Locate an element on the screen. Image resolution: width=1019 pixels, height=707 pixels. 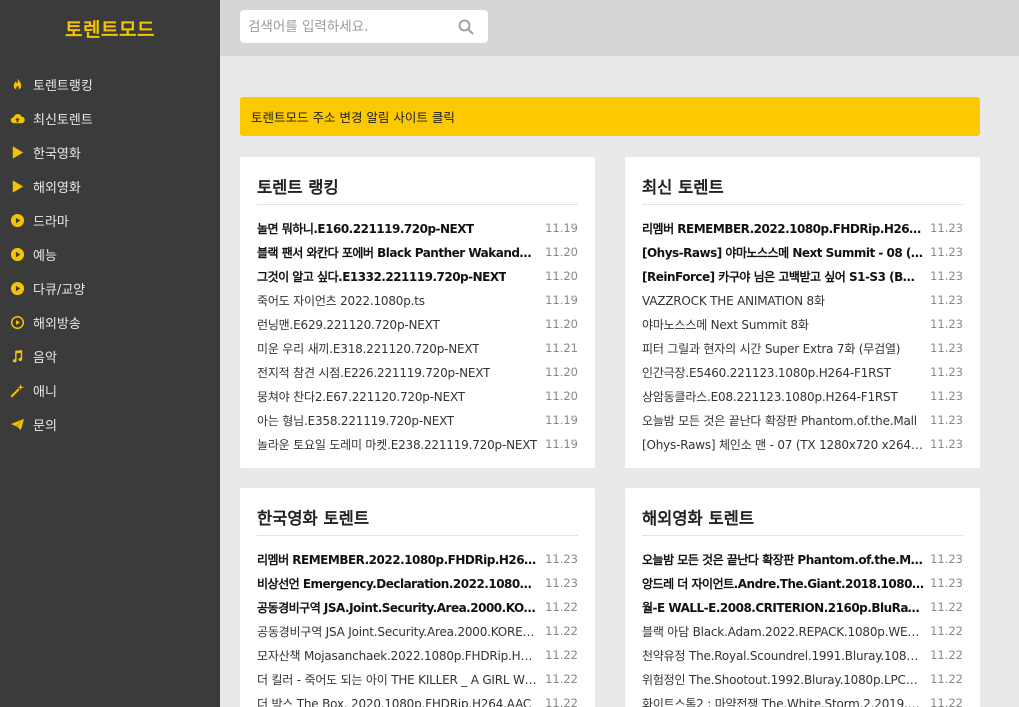
torrent-title: 런닝맨.E629.221120.720p-NEXT is located at coordinates (348, 324).